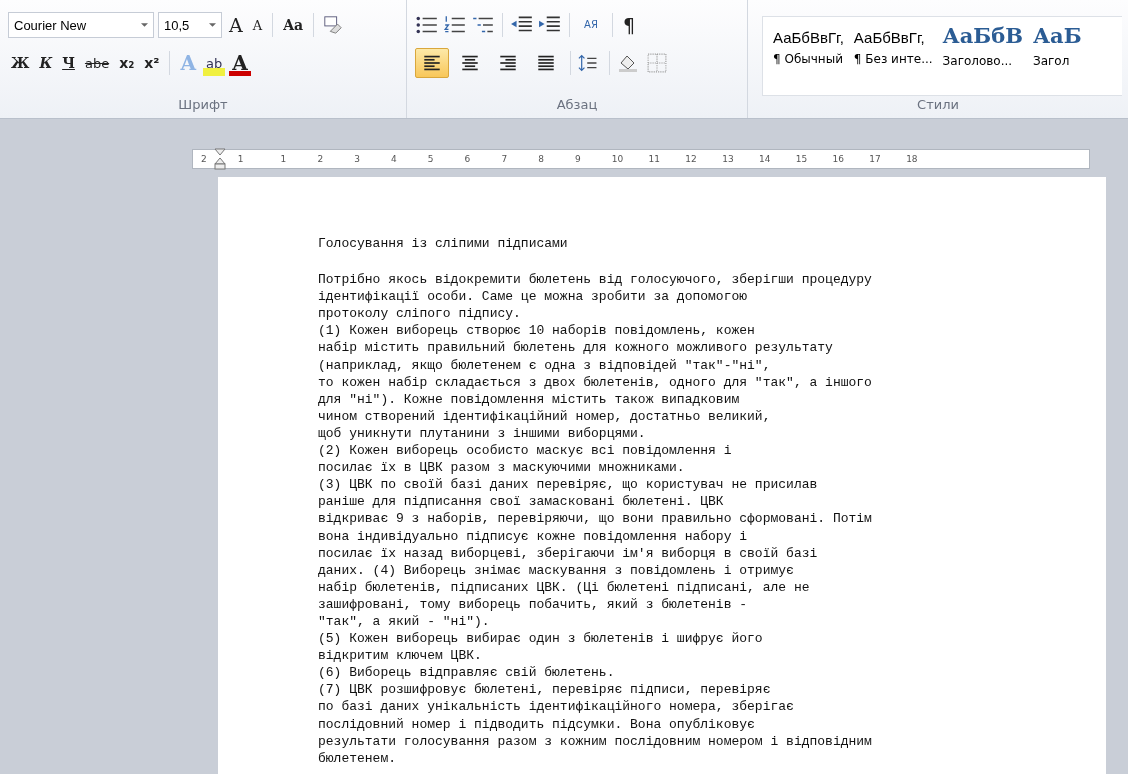  What do you see at coordinates (468, 159) in the screenshot?
I see `ruler-number: 6` at bounding box center [468, 159].